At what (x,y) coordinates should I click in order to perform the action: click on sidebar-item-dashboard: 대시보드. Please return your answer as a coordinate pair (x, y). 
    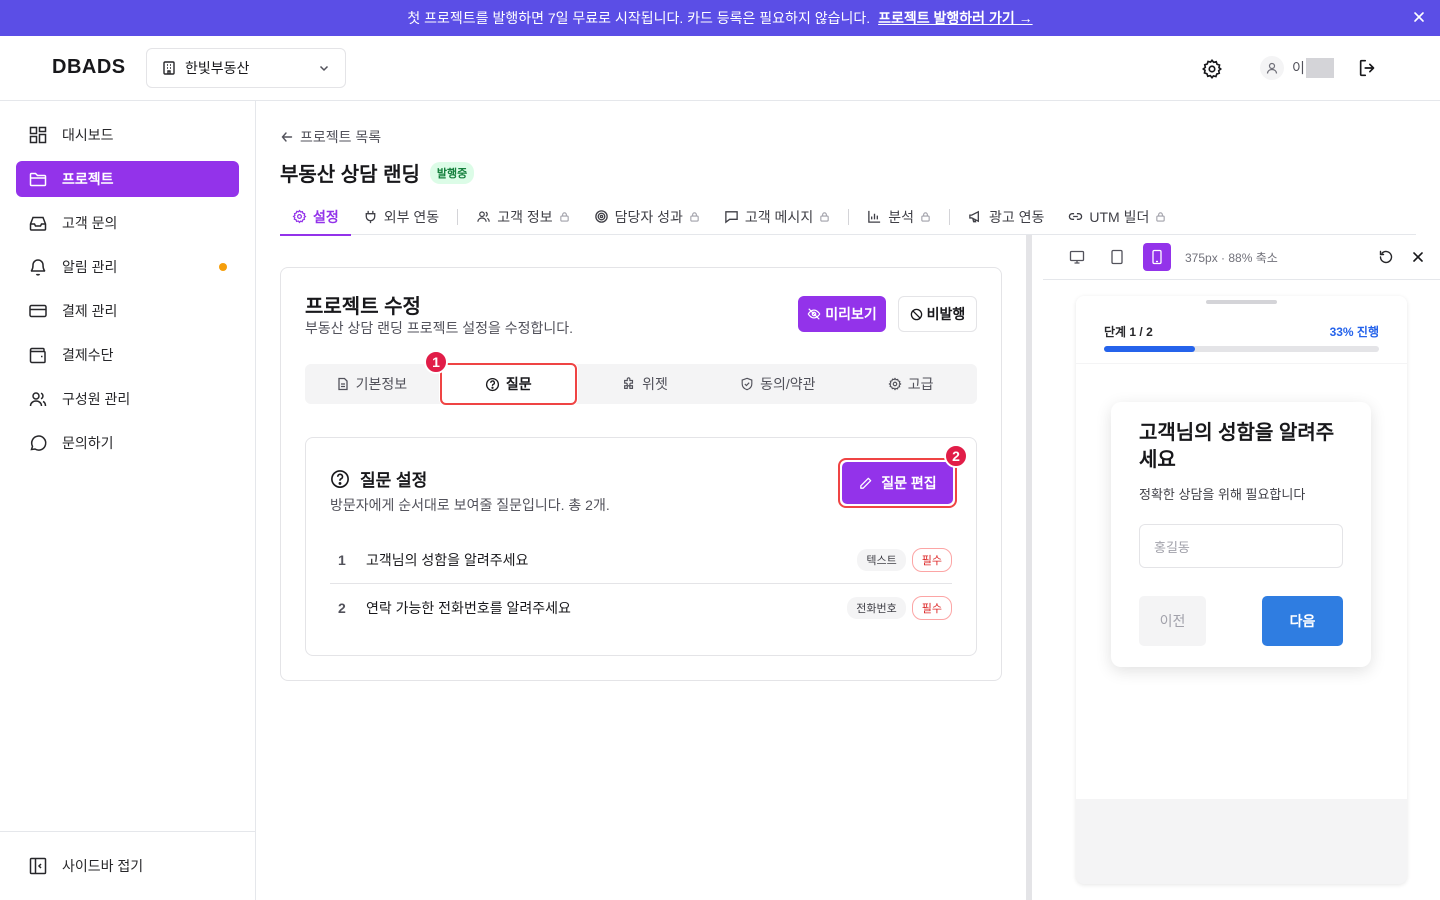
    Looking at the image, I should click on (127, 135).